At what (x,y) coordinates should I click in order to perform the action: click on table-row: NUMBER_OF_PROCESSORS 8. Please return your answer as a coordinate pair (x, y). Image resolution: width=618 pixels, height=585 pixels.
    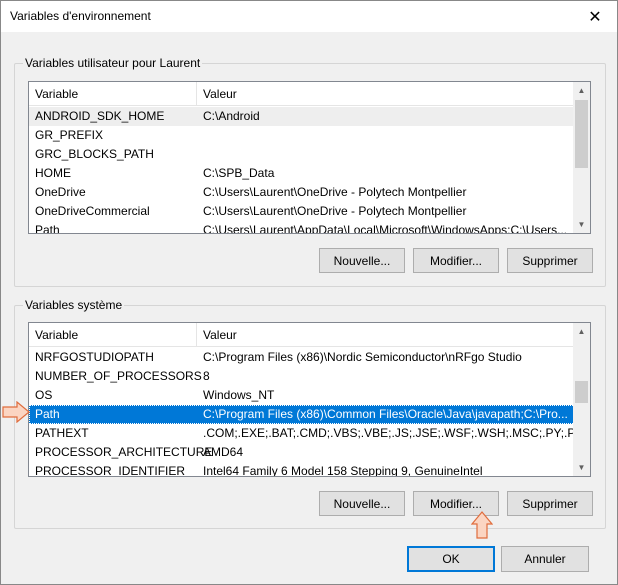
    Looking at the image, I should click on (302, 376).